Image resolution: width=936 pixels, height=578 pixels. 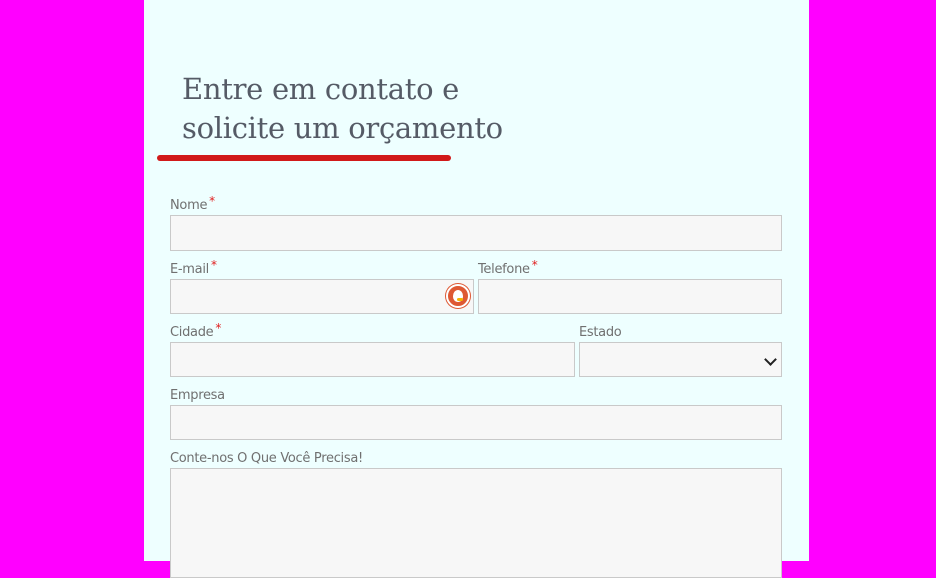 I want to click on state-label-text: Estado, so click(x=600, y=332).